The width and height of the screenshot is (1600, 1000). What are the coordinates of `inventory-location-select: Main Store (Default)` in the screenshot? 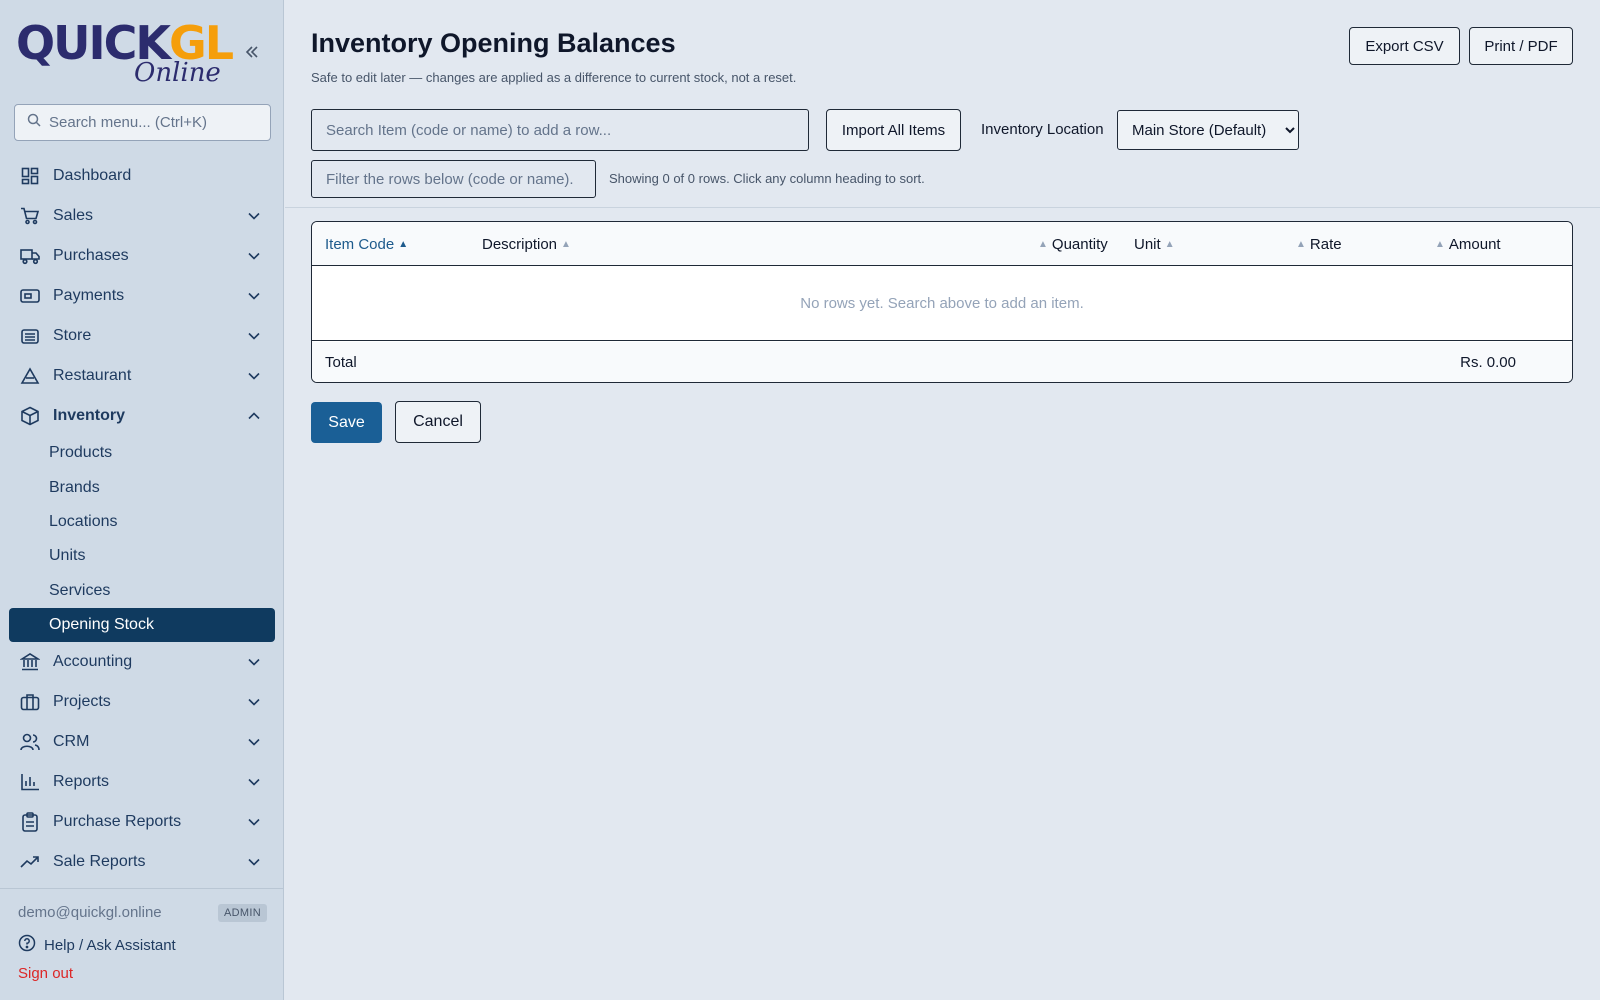 It's located at (1208, 130).